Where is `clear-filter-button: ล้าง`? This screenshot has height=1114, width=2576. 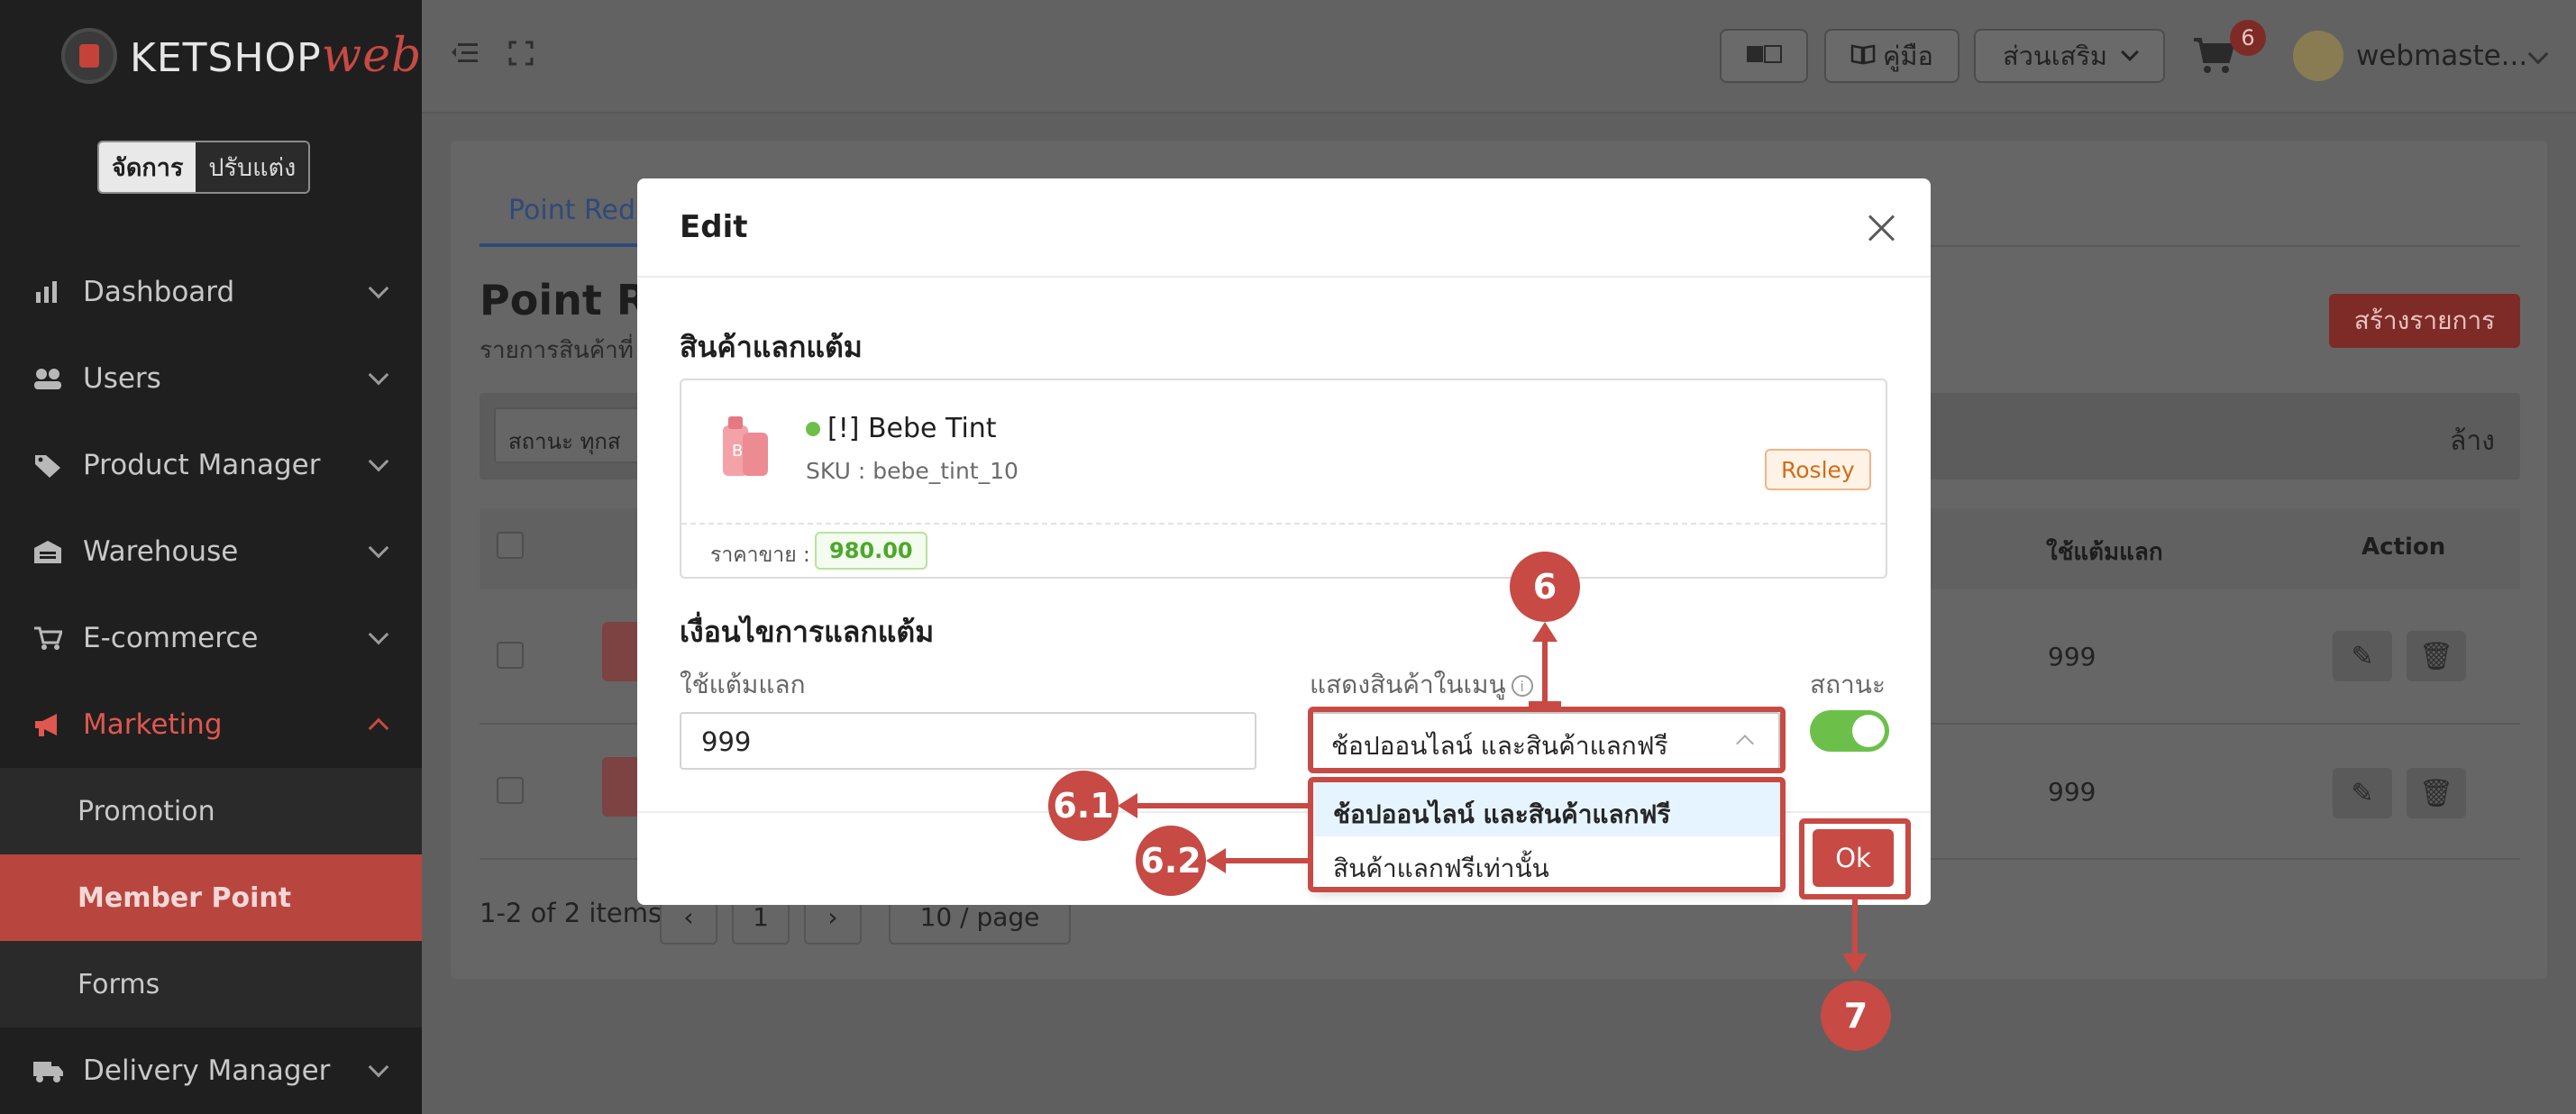
clear-filter-button: ล้าง is located at coordinates (2472, 441).